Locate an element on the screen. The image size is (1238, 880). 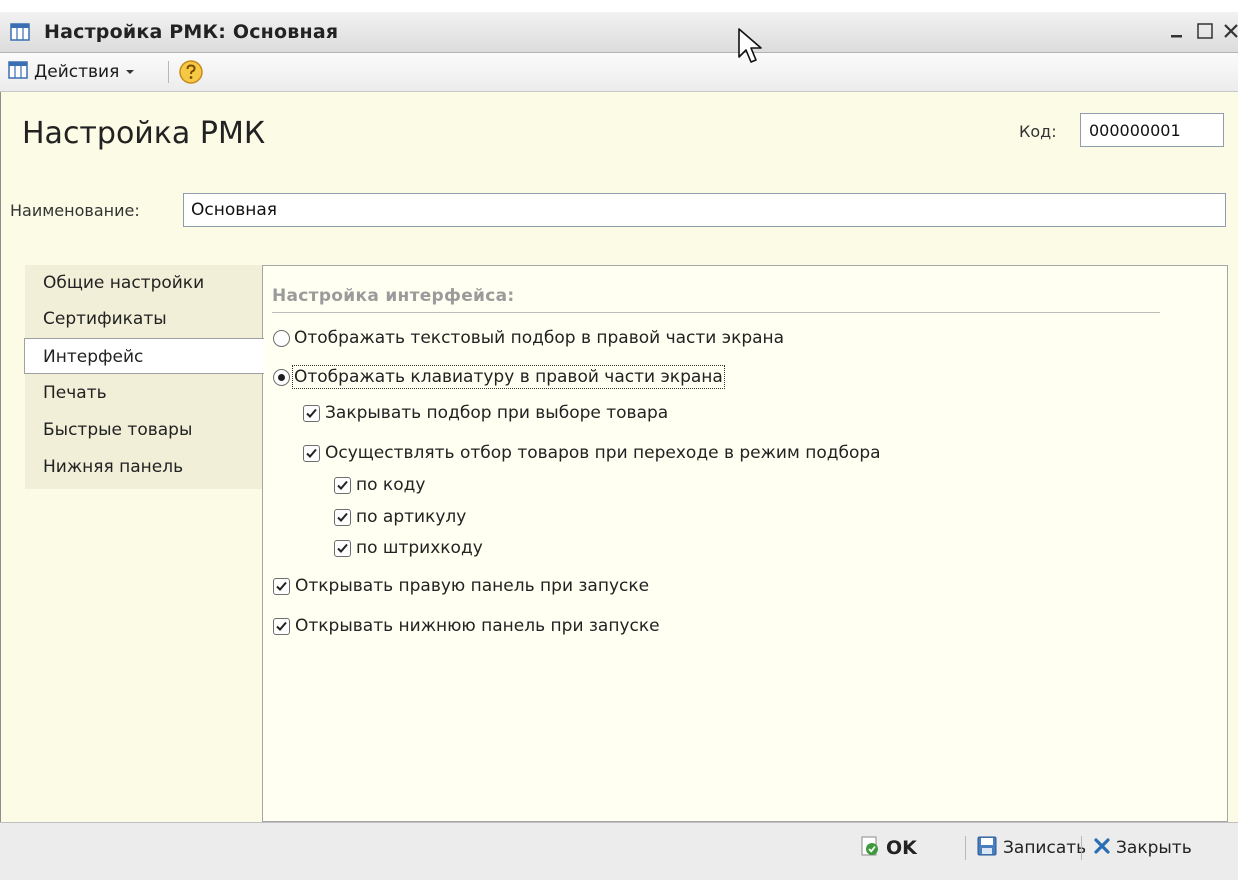
checkbox-open-right-panel: Открывать правую панель при запуске is located at coordinates (461, 586).